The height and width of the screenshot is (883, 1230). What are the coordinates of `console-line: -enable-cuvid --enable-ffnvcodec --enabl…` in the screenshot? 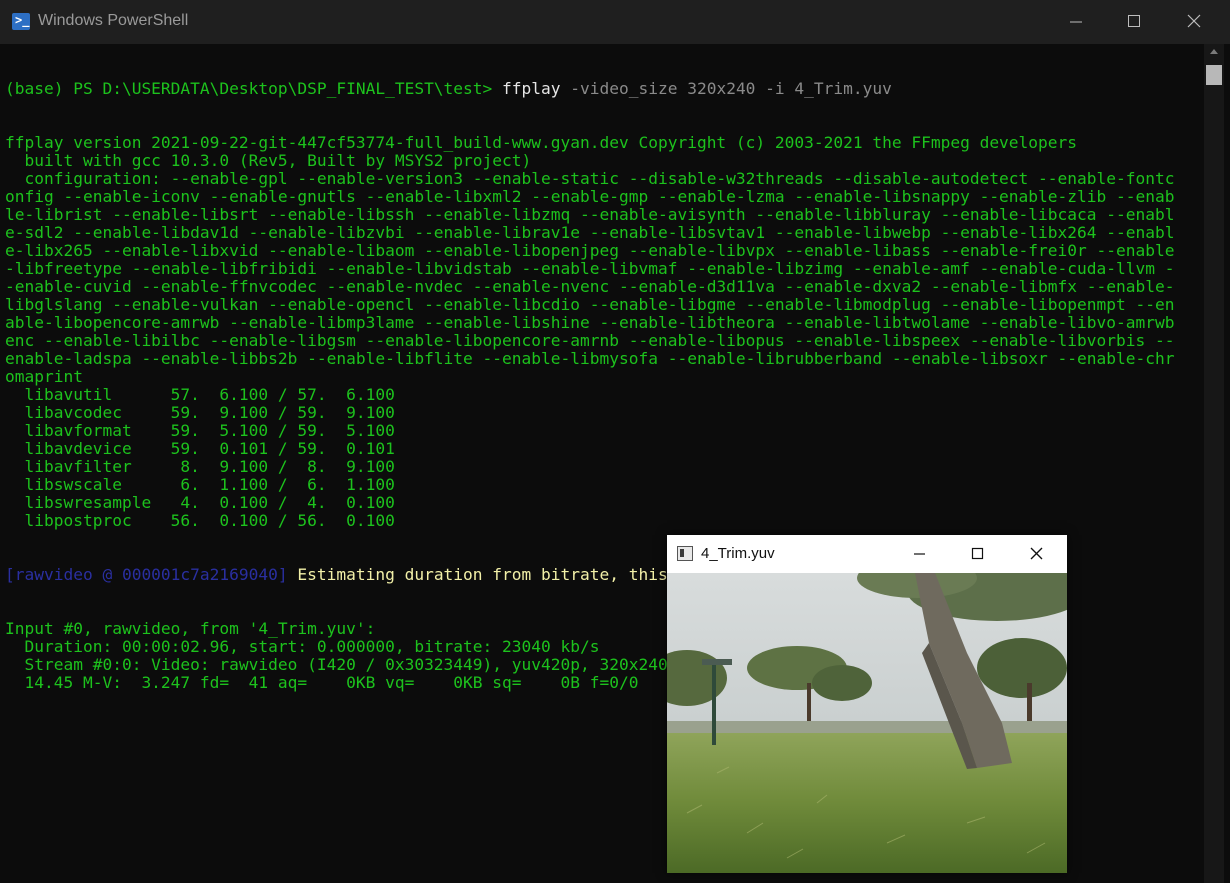 It's located at (590, 286).